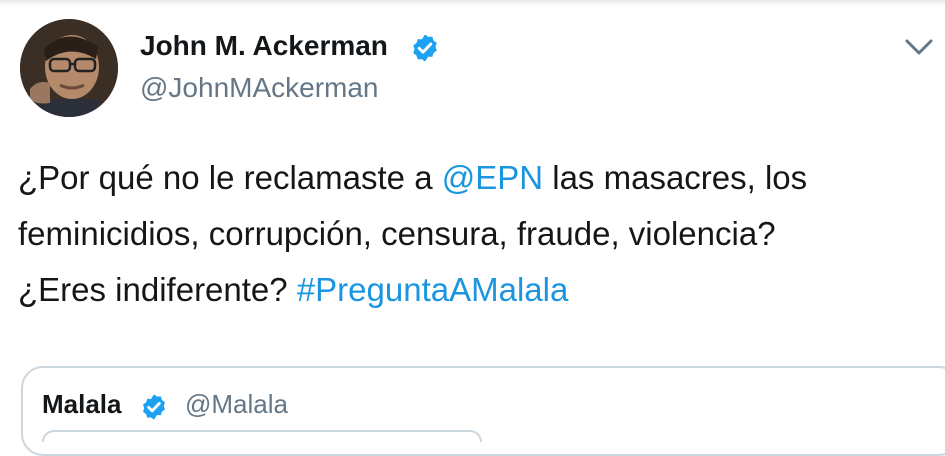  What do you see at coordinates (472, 3) in the screenshot?
I see `top-divider` at bounding box center [472, 3].